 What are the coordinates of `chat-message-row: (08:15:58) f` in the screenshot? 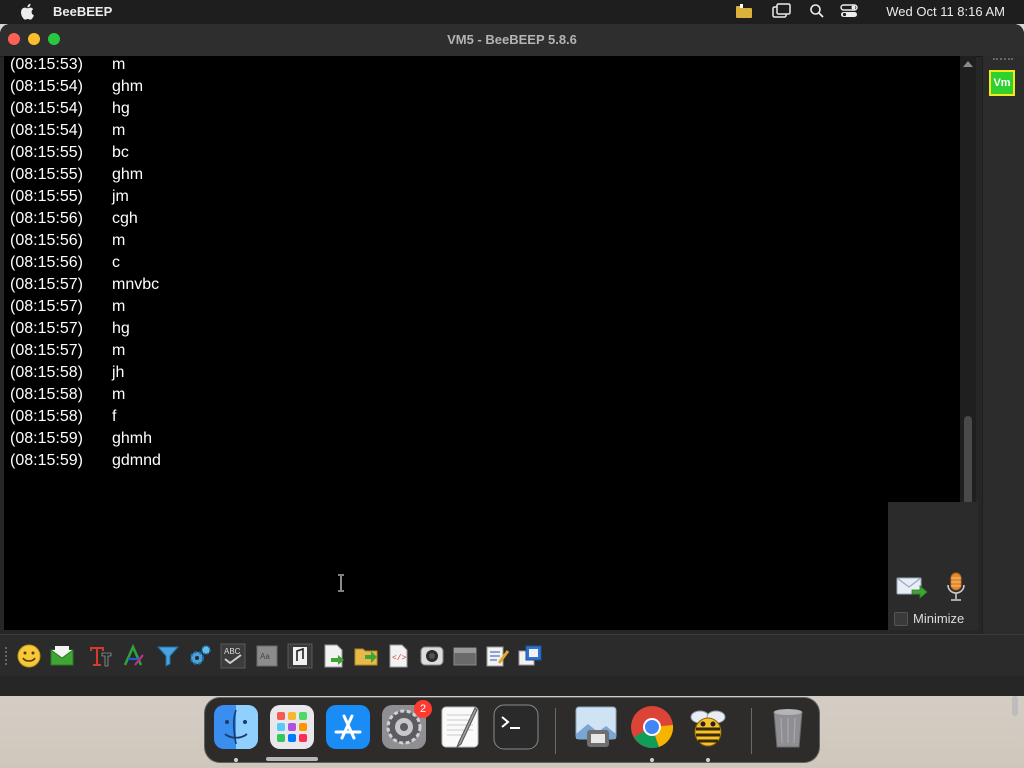 It's located at (85, 417).